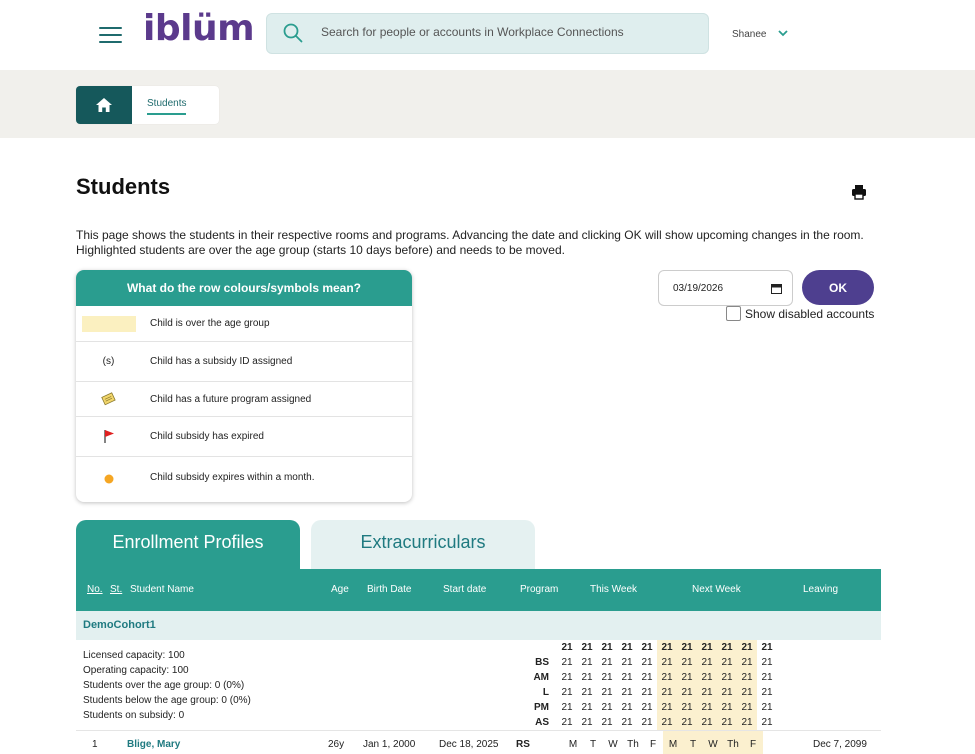 The width and height of the screenshot is (975, 754). Describe the element at coordinates (244, 479) in the screenshot. I see `legend-row-subsidy-expiring: Child subsidy expires within a month.` at that location.